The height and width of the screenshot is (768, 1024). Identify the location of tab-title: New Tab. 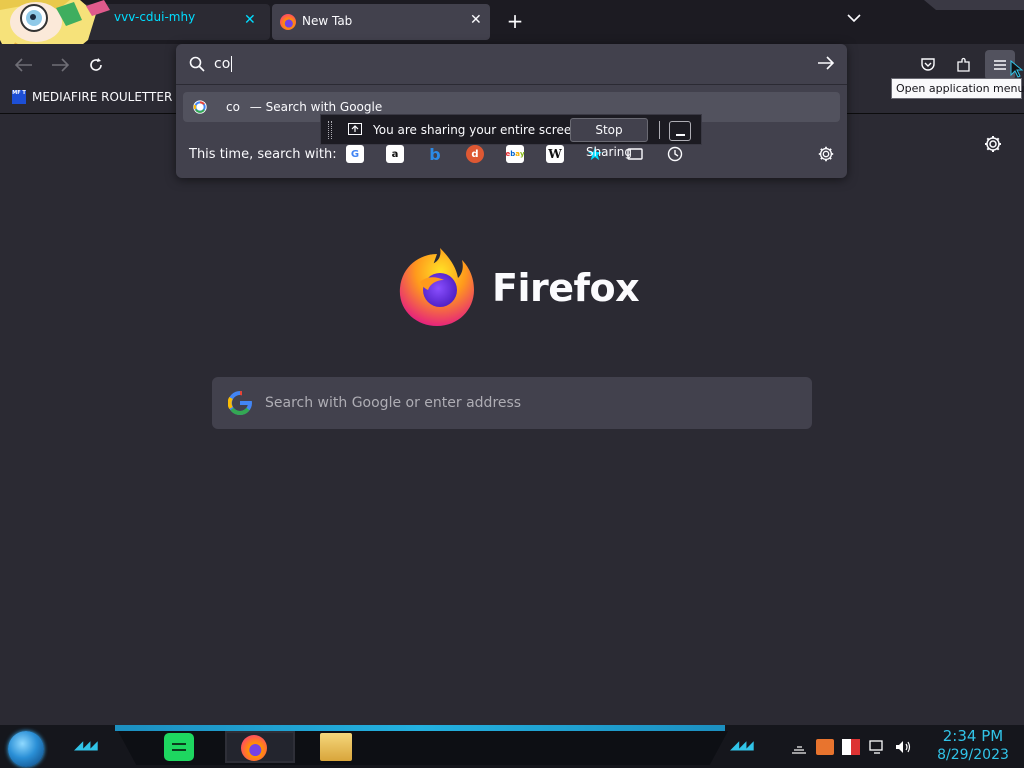
(327, 21).